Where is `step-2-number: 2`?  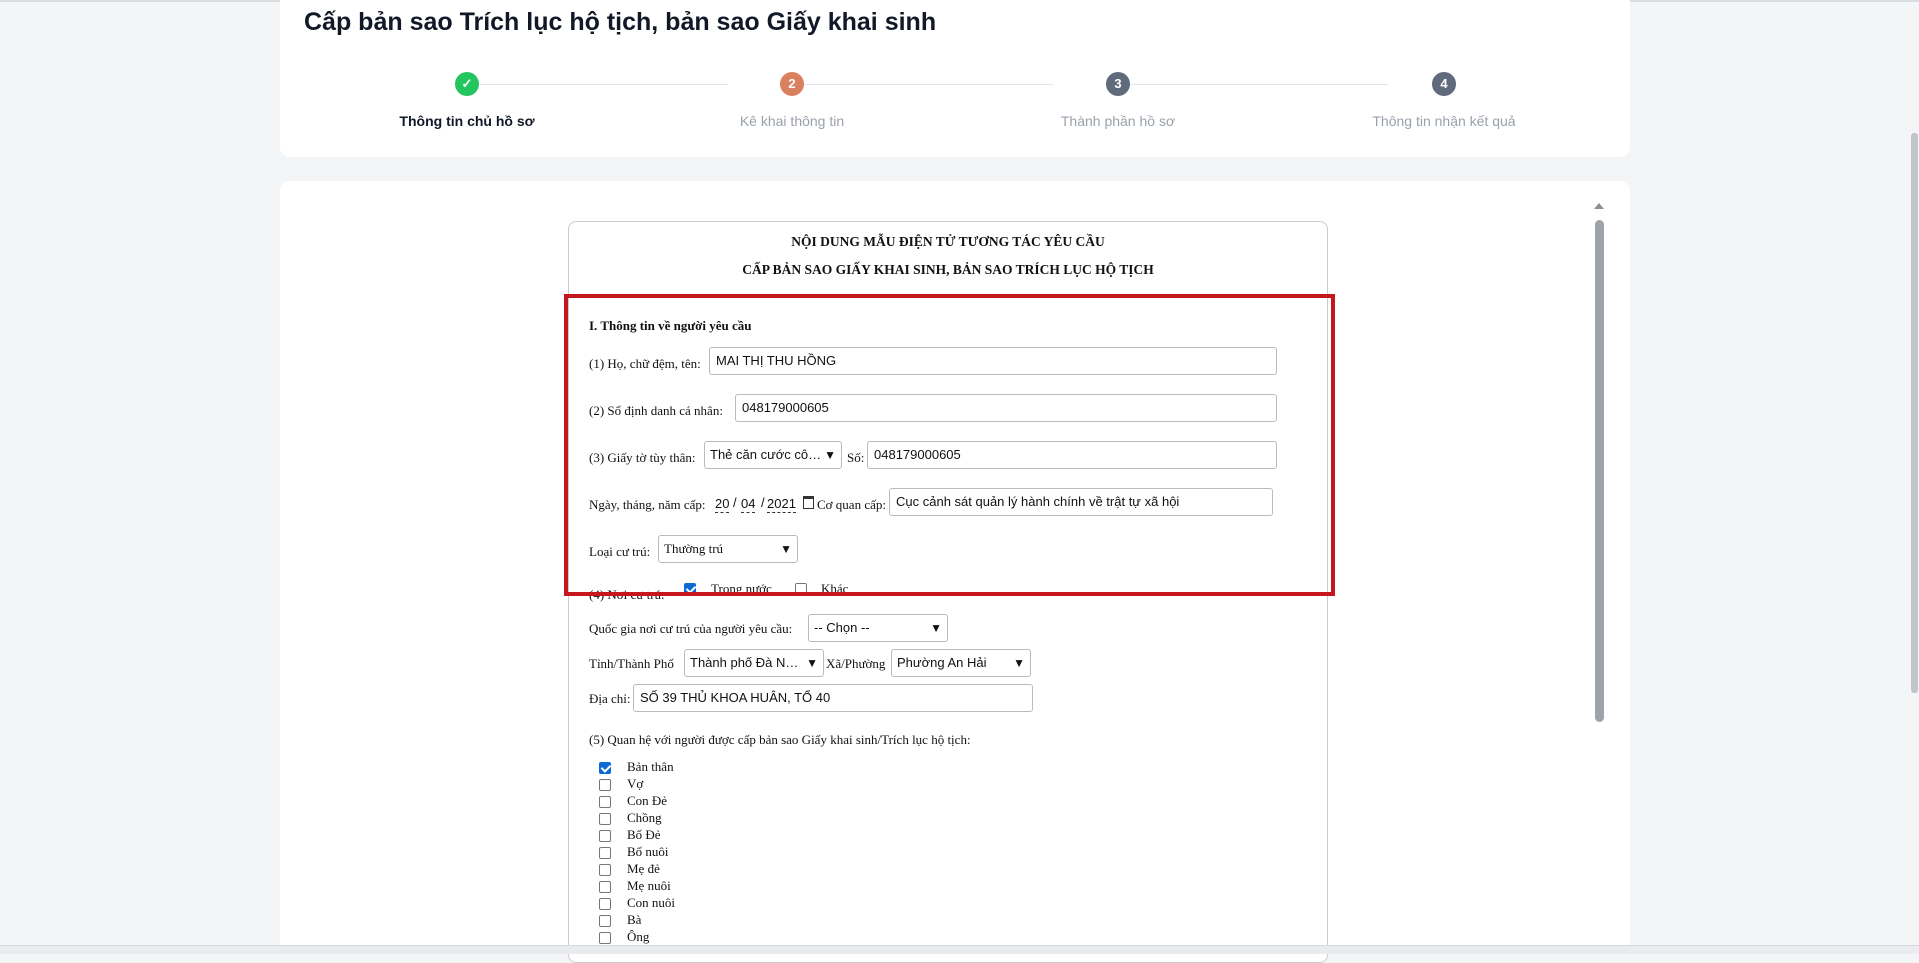
step-2-number: 2 is located at coordinates (792, 84).